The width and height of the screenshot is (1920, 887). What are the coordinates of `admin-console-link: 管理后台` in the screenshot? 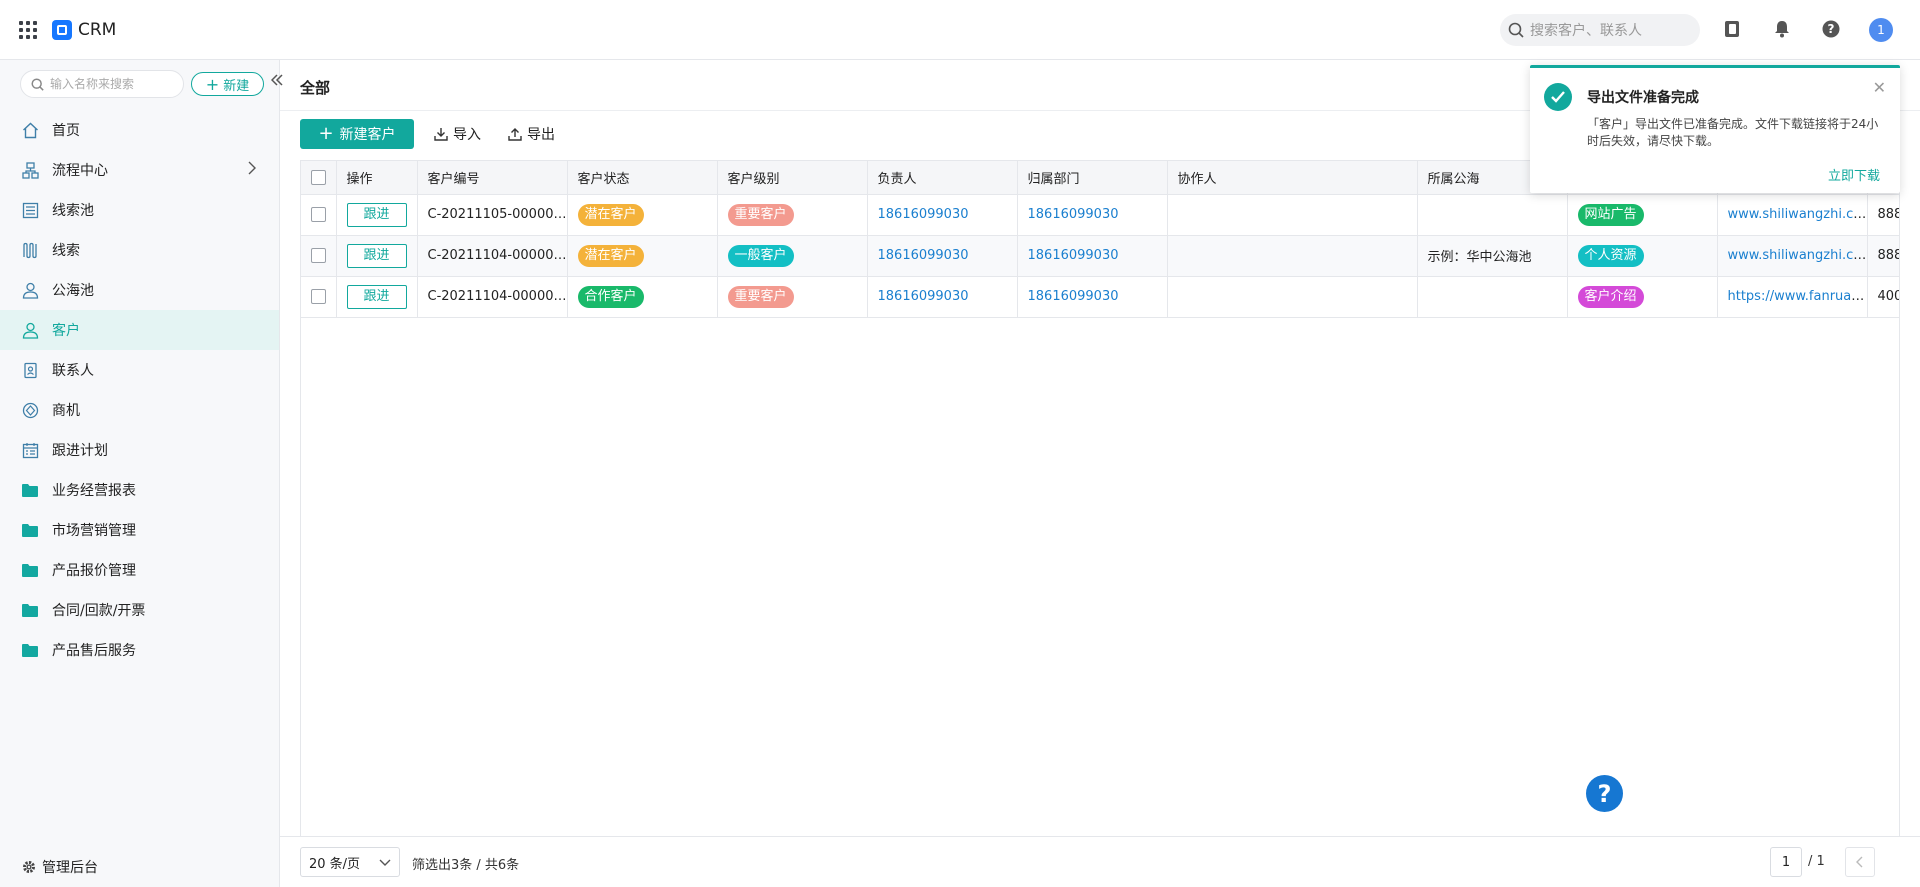 It's located at (60, 867).